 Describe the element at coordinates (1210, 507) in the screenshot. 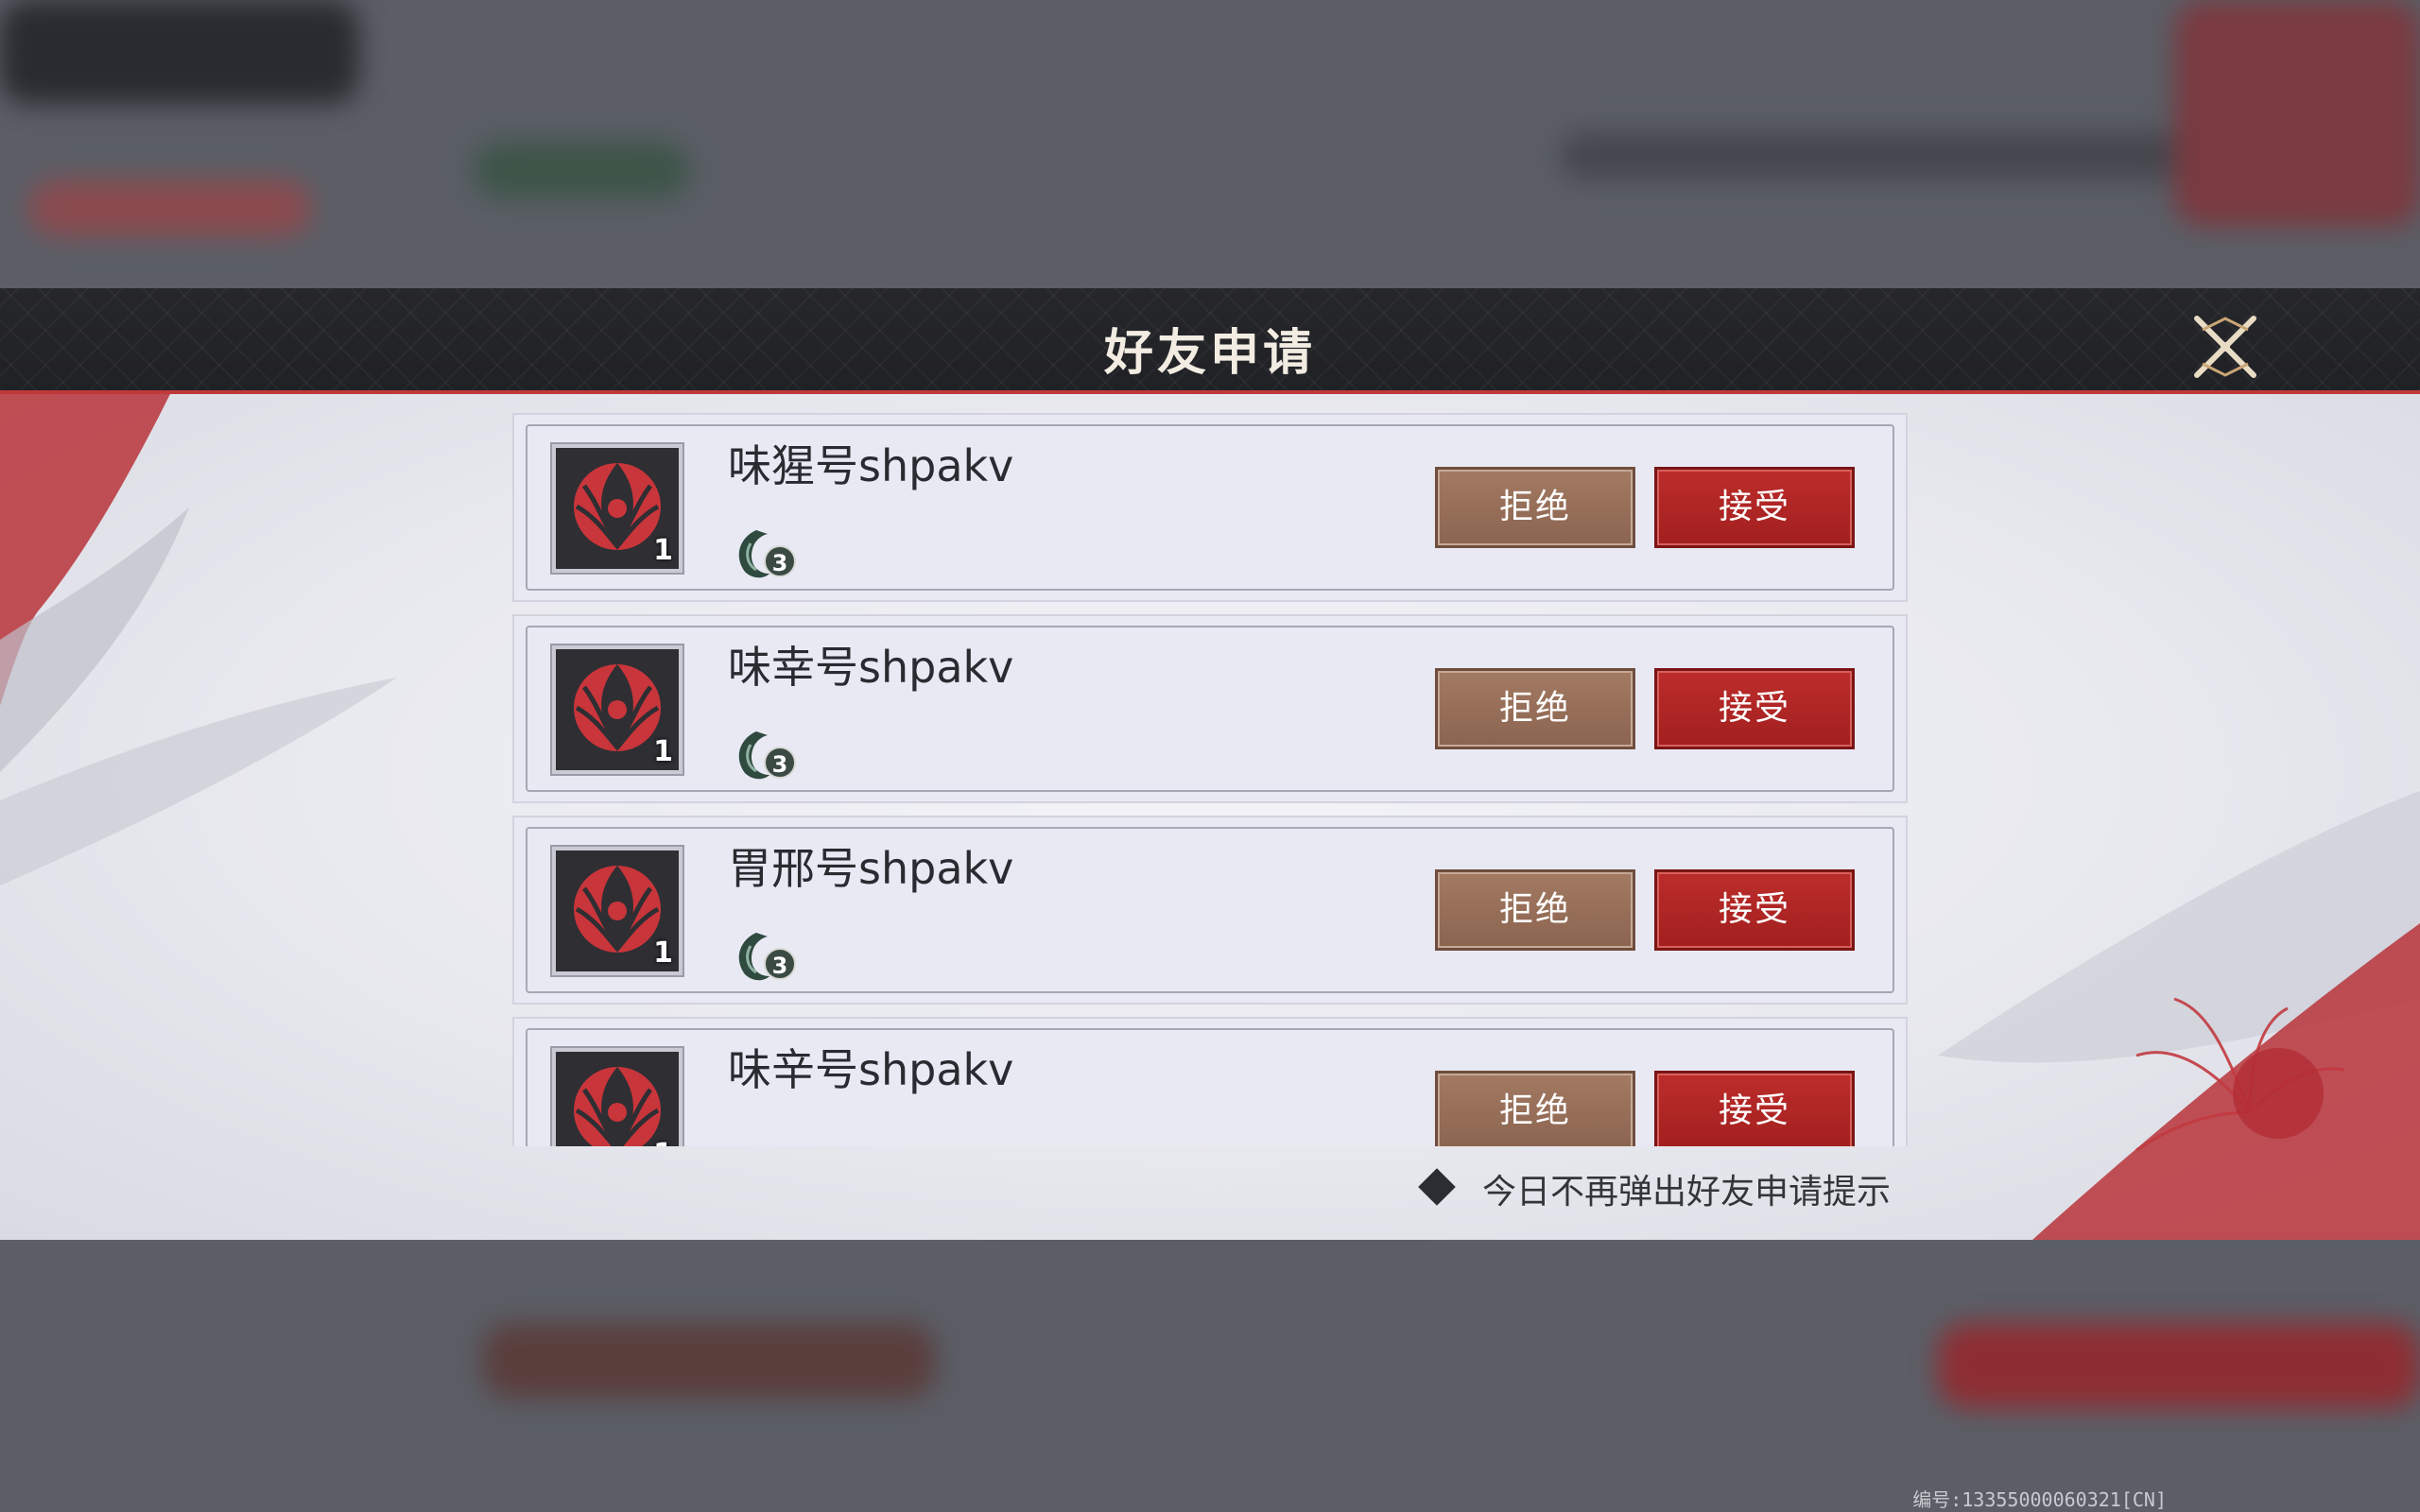

I see `list-item: 1 味猩号shpakv 3 拒绝 接受` at that location.